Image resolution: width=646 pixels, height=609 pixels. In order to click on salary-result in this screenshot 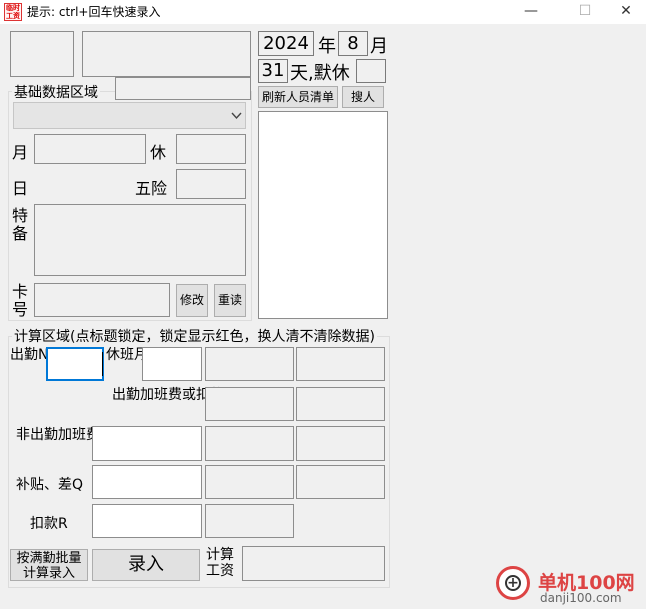, I will do `click(313, 563)`.